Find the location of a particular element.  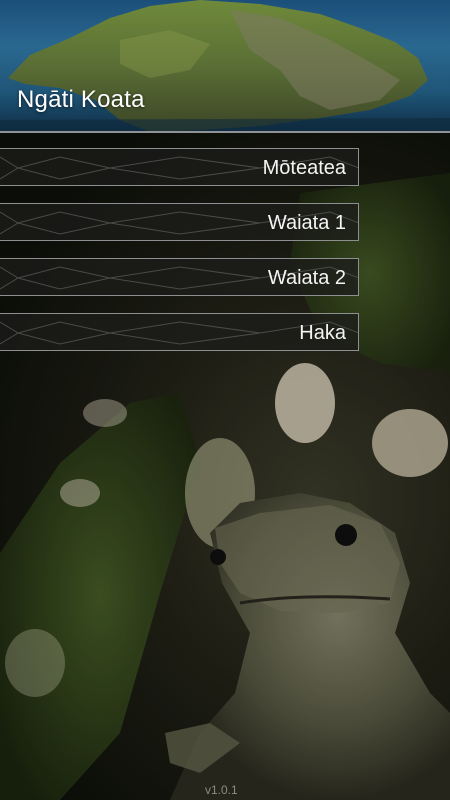

menu-item-label: Waiata 2 is located at coordinates (306, 278).